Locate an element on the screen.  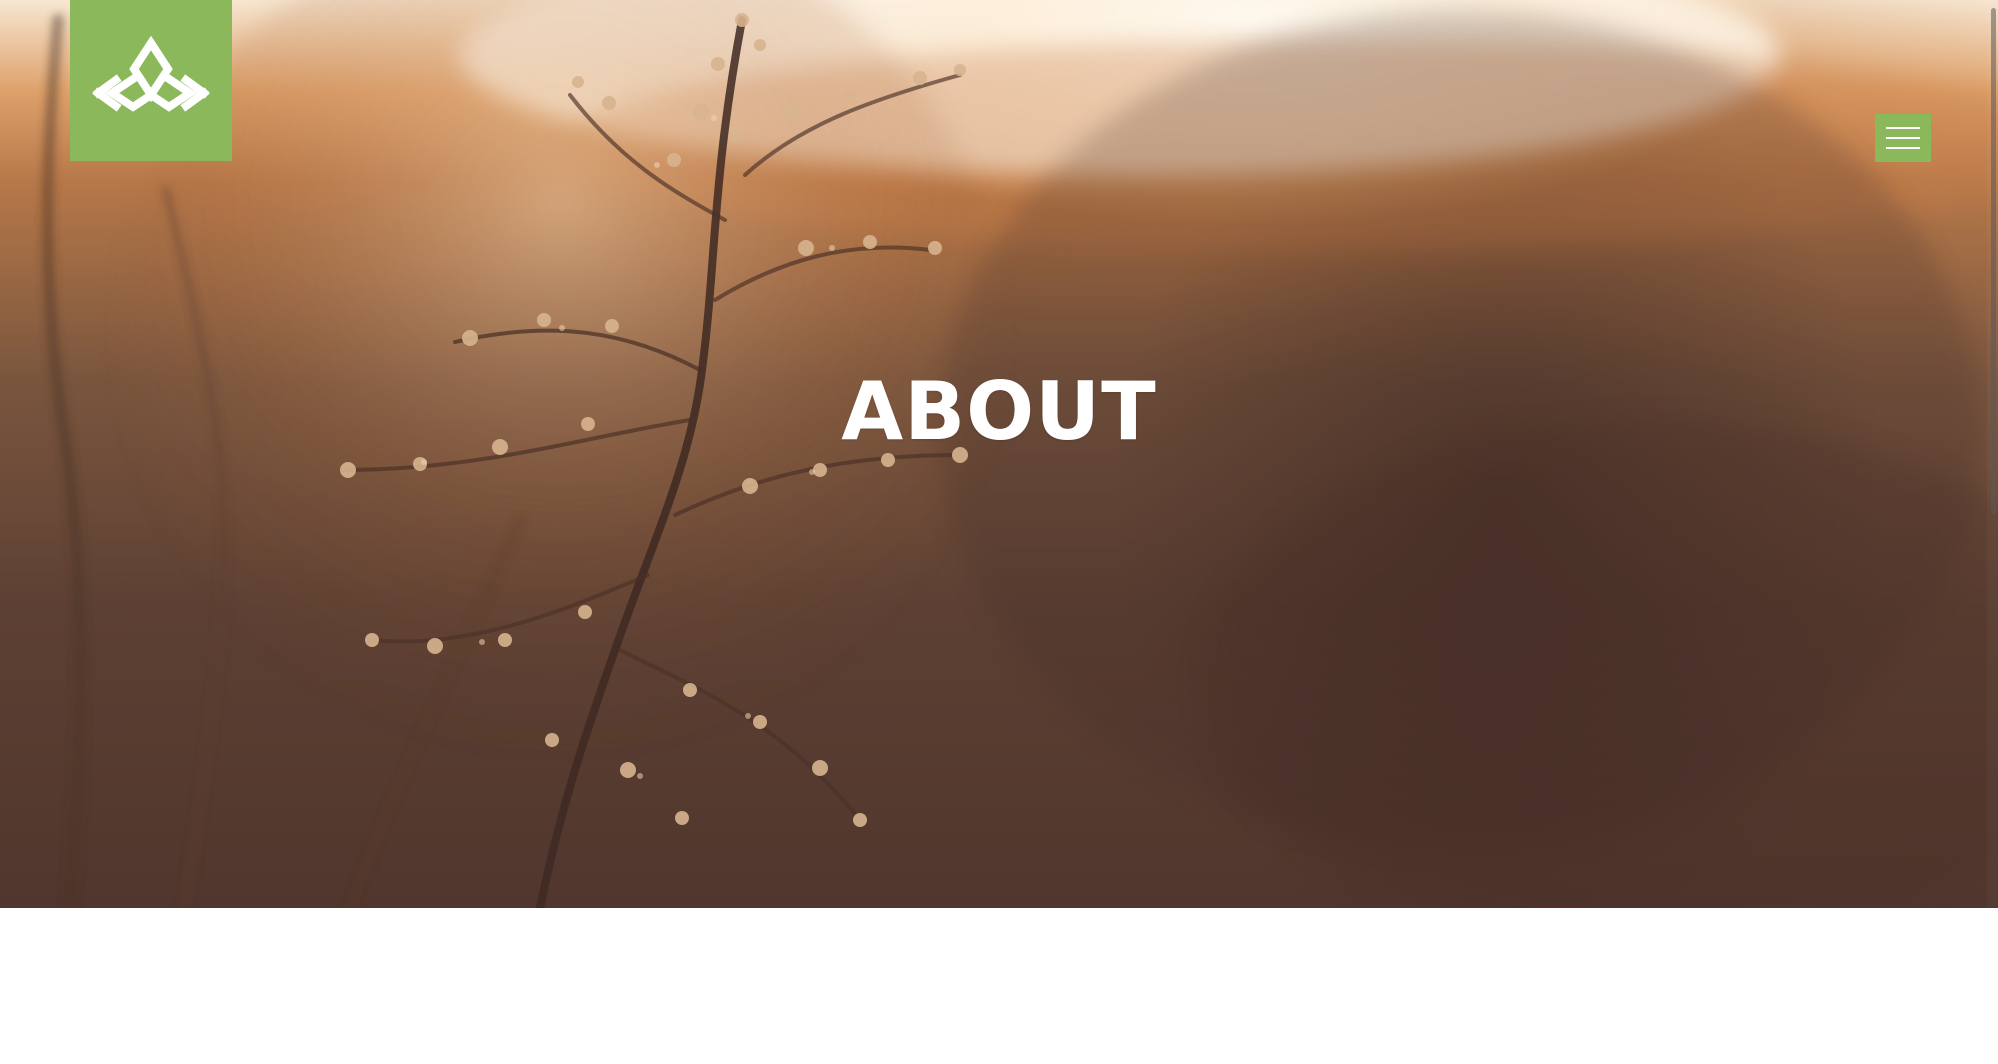
page-title: ABOUT is located at coordinates (999, 411).